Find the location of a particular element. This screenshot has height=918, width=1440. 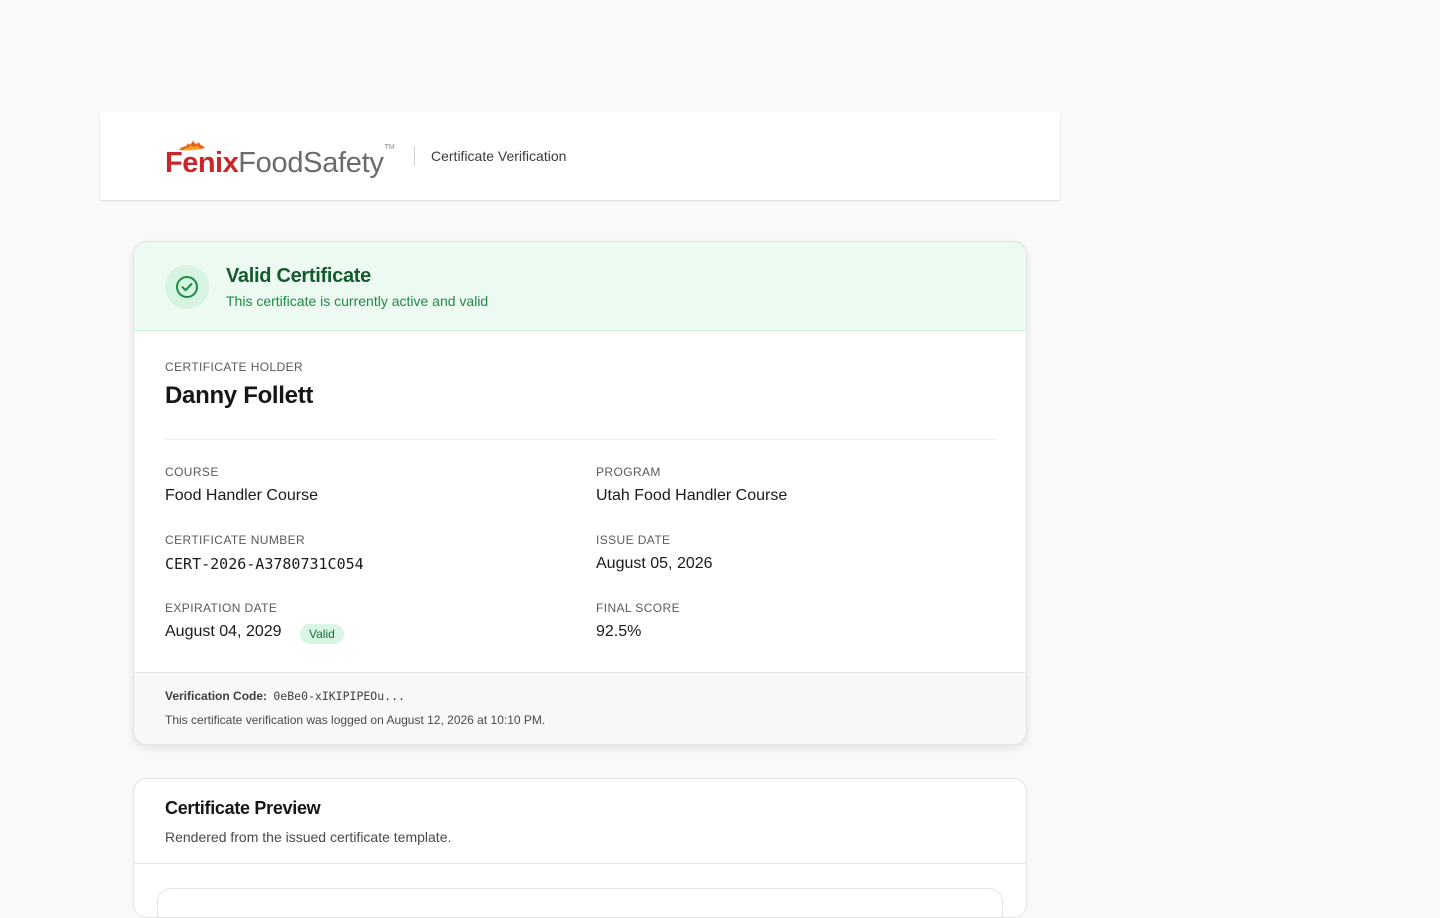

cert-number-value: CERT-2026-A3780731C054 is located at coordinates (264, 564).